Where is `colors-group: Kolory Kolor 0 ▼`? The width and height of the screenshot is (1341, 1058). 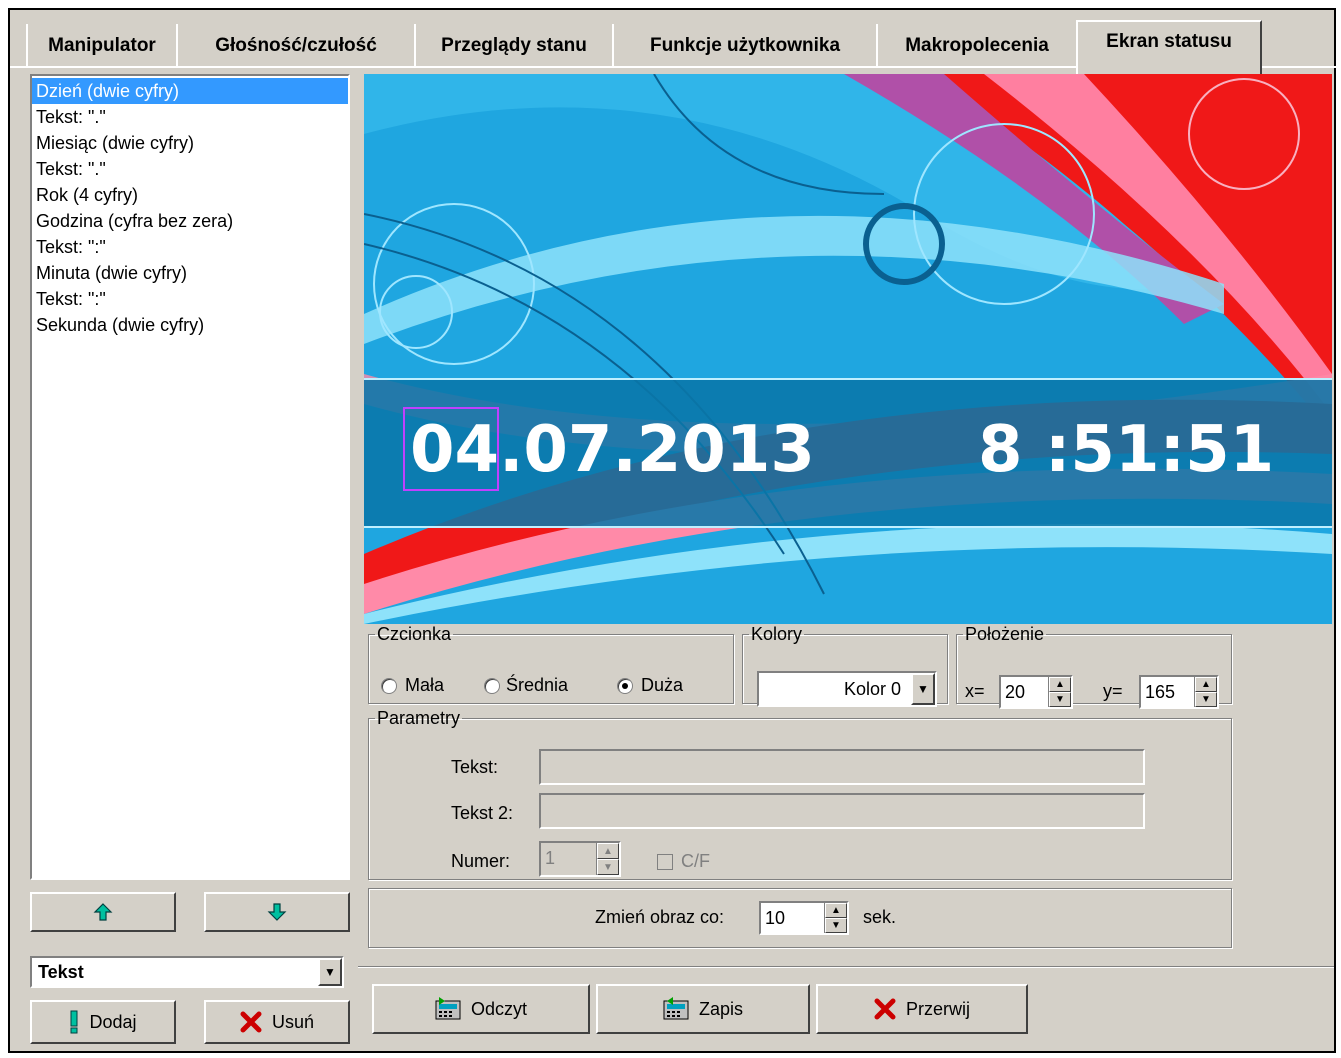 colors-group: Kolory Kolor 0 ▼ is located at coordinates (845, 665).